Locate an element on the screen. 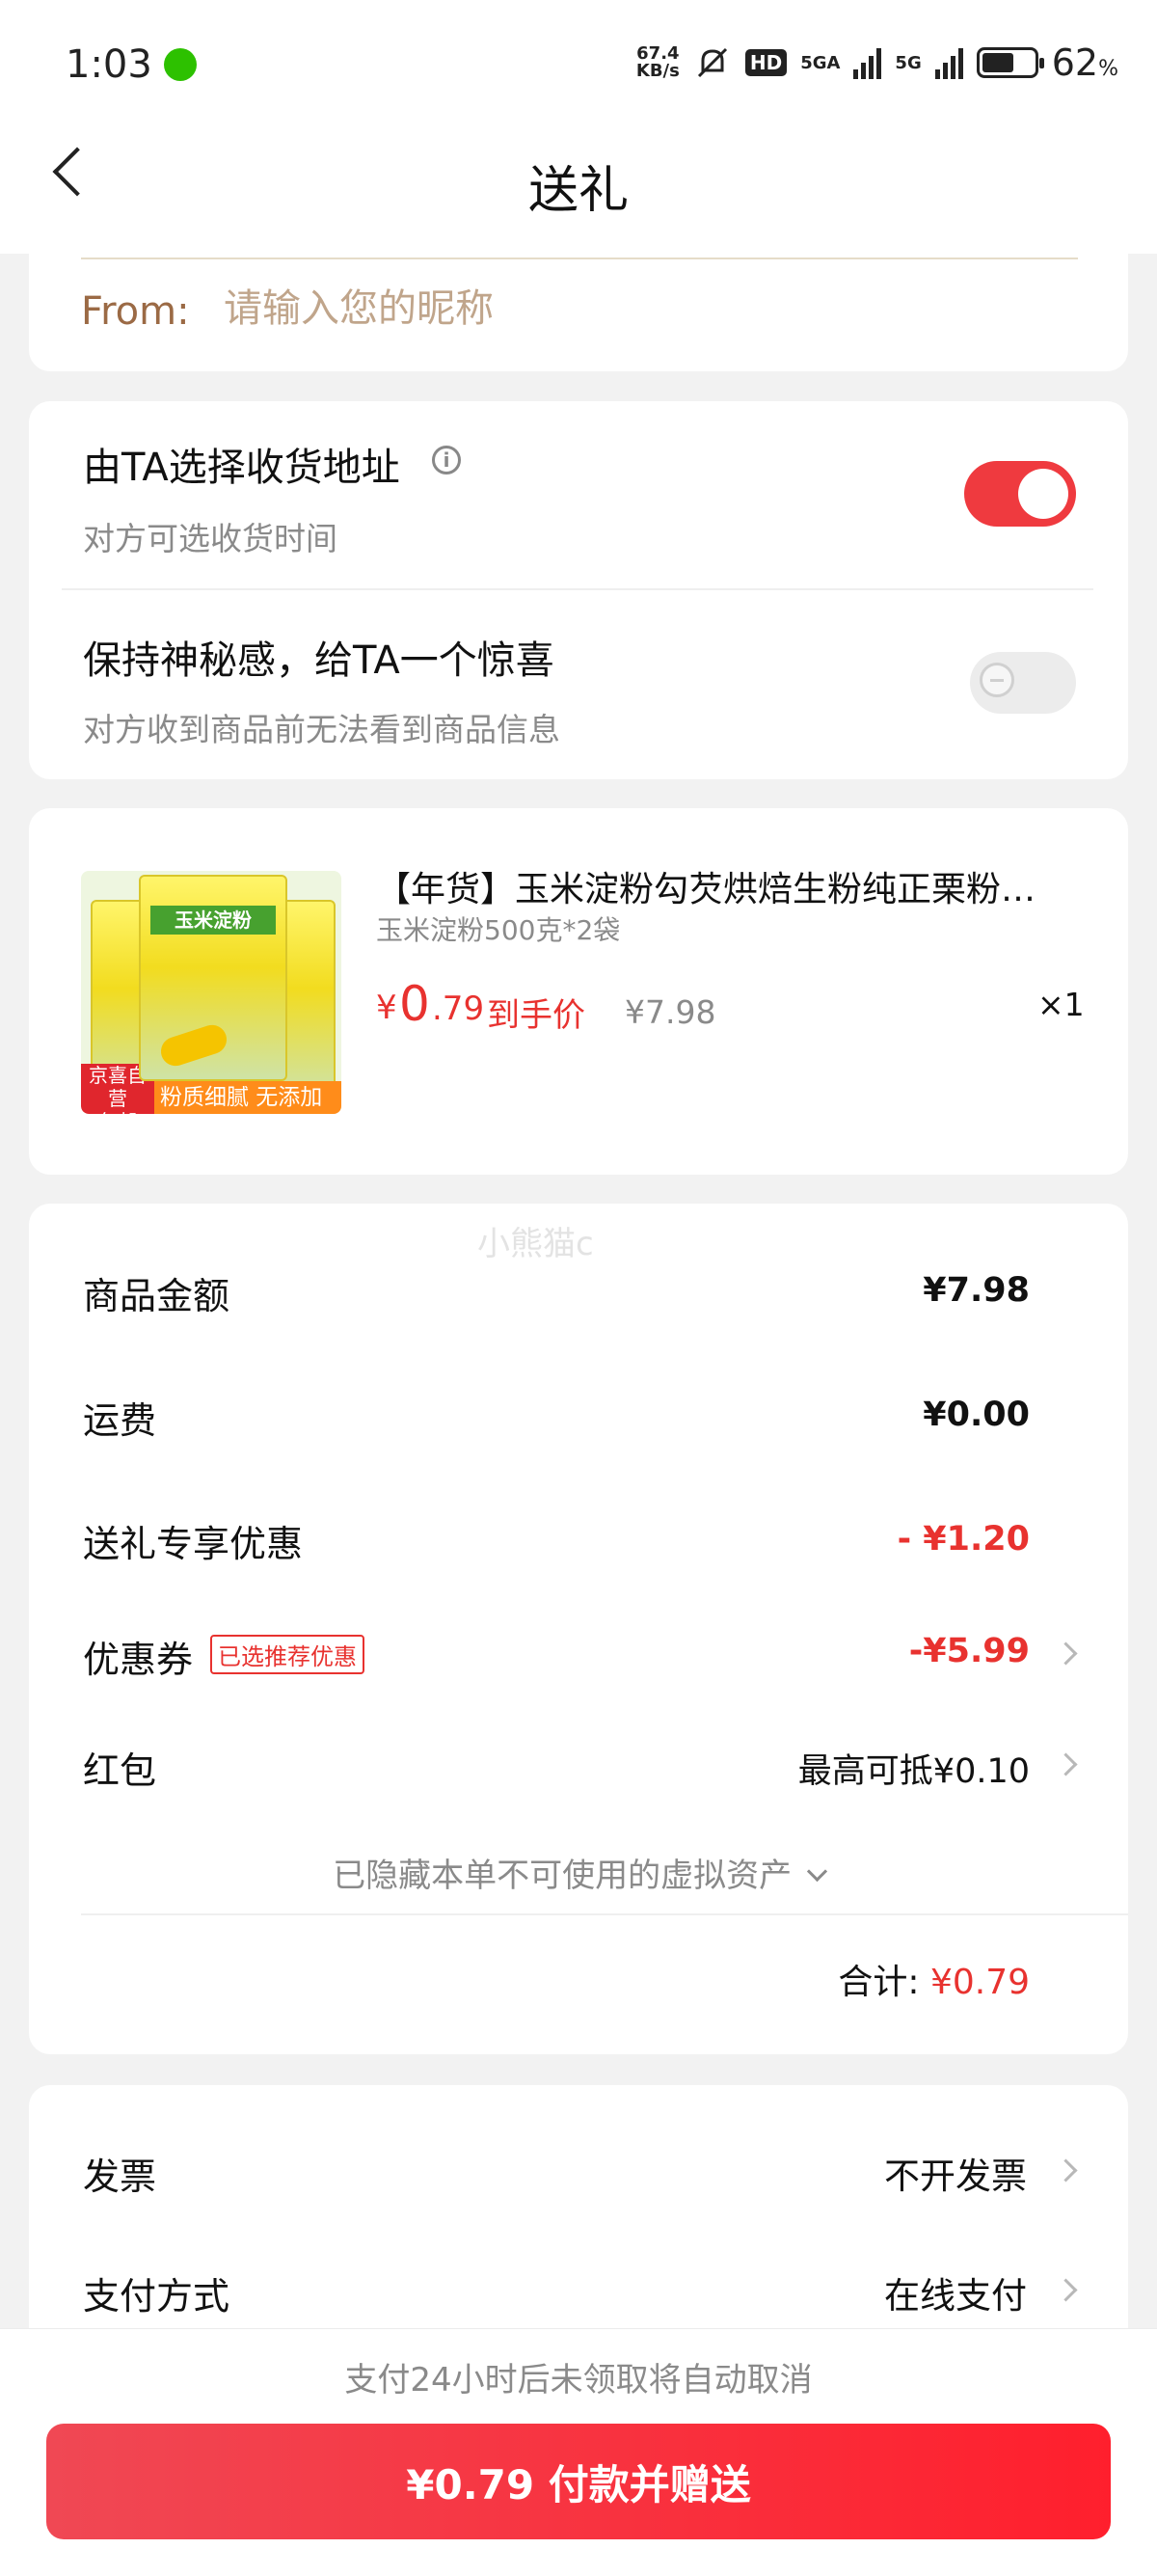 The height and width of the screenshot is (2576, 1157). total: 合计: ¥0.79 is located at coordinates (934, 1979).